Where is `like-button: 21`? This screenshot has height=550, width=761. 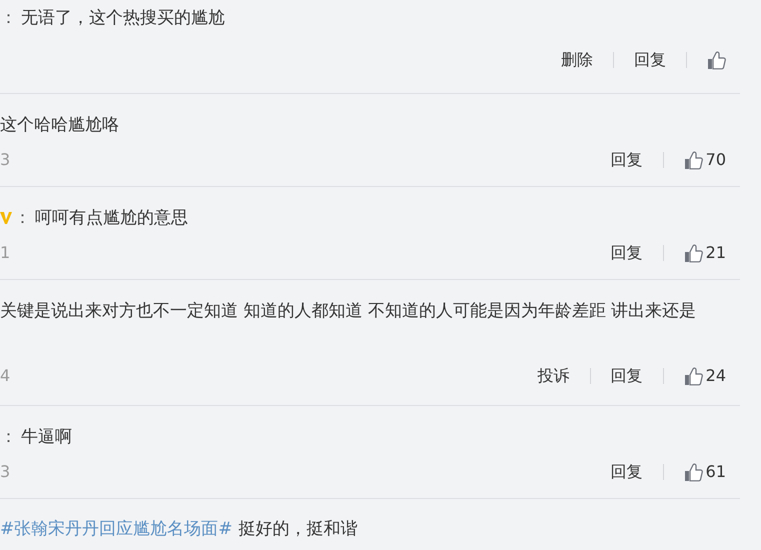
like-button: 21 is located at coordinates (705, 253).